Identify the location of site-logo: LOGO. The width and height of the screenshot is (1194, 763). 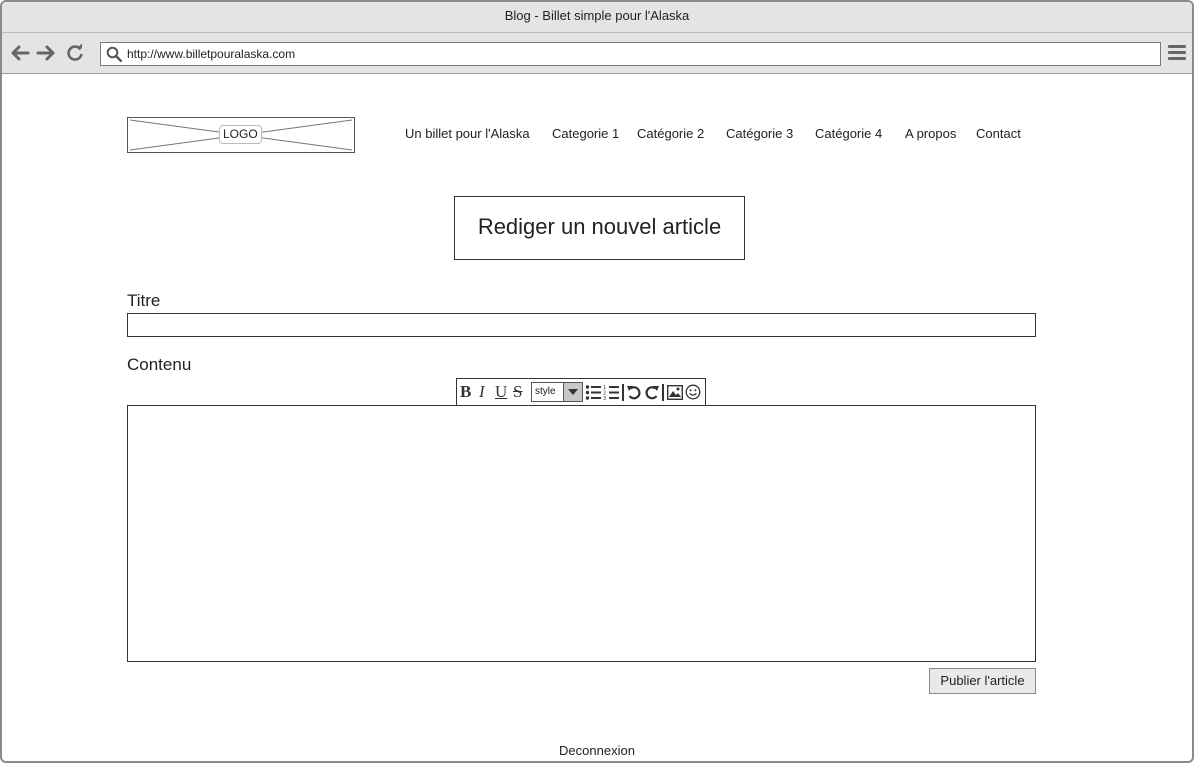
(241, 135).